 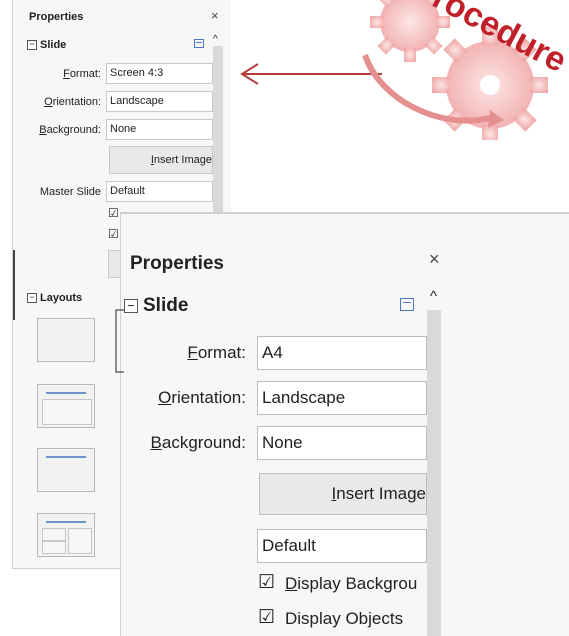 What do you see at coordinates (14, 285) in the screenshot?
I see `dock-handle` at bounding box center [14, 285].